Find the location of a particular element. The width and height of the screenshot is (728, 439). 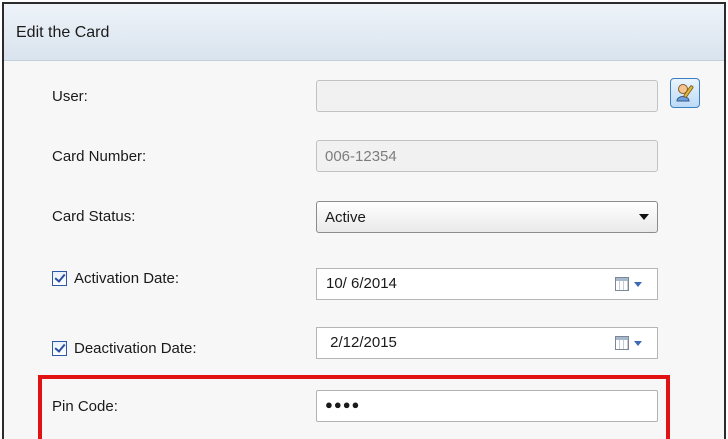

card-number-field: 006-12354 is located at coordinates (487, 156).